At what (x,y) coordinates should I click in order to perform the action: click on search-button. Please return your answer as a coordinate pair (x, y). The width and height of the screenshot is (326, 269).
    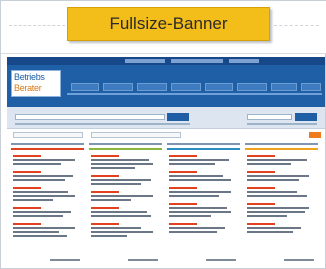
    Looking at the image, I should click on (178, 117).